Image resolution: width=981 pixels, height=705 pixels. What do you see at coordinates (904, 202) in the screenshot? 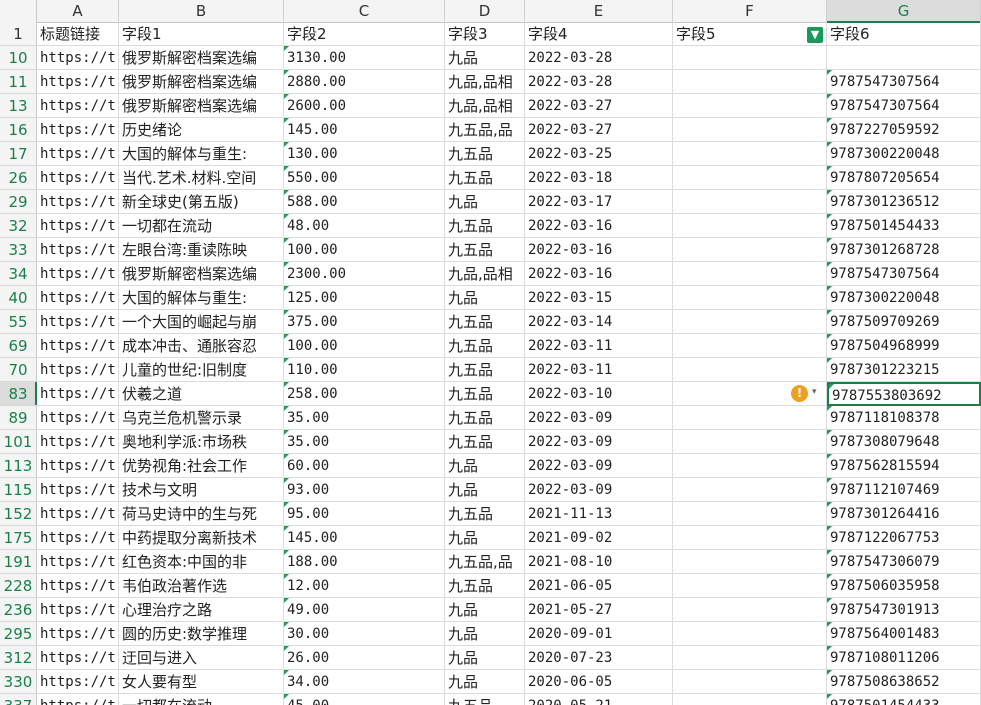
I see `cell-g: 9787301236512` at bounding box center [904, 202].